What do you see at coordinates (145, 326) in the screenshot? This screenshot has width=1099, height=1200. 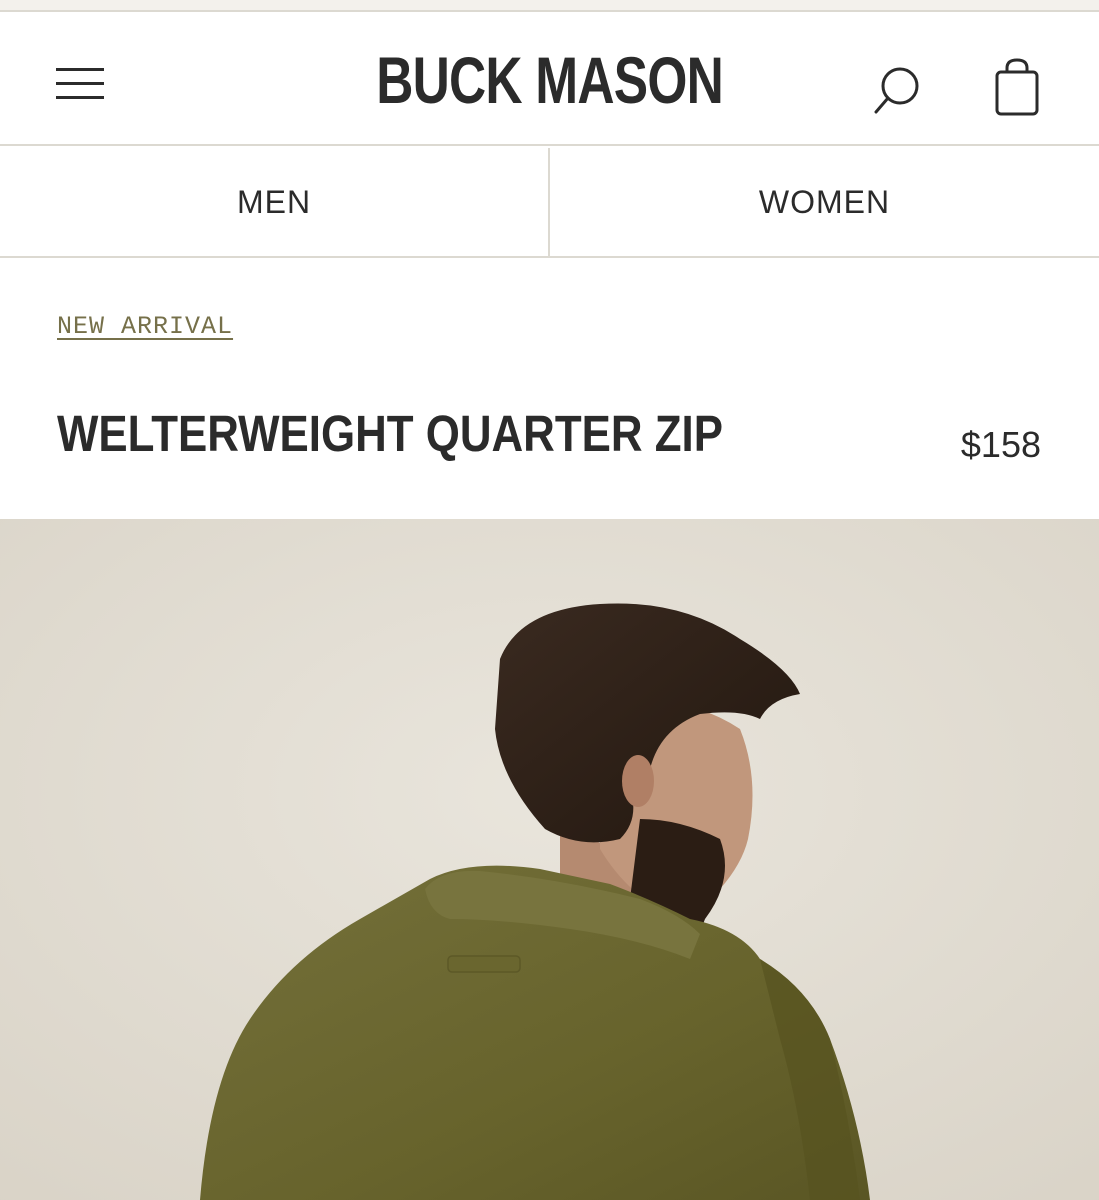 I see `new-arrival-link: NEW ARRIVAL` at bounding box center [145, 326].